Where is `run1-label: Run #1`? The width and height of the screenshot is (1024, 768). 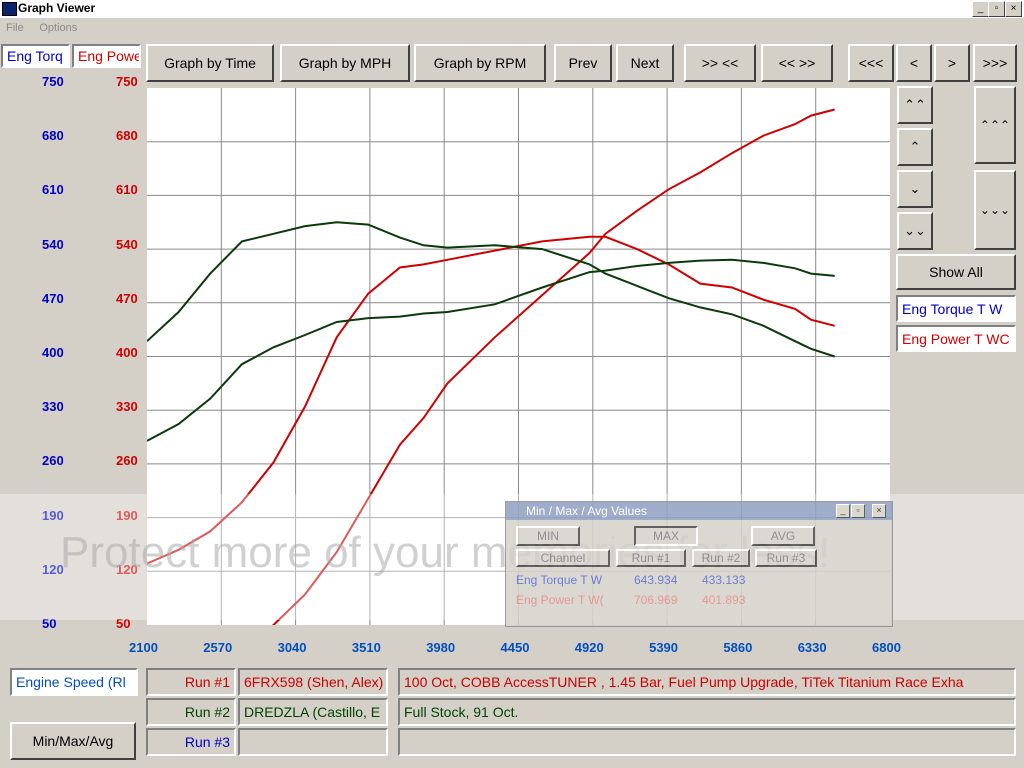
run1-label: Run #1 is located at coordinates (191, 682).